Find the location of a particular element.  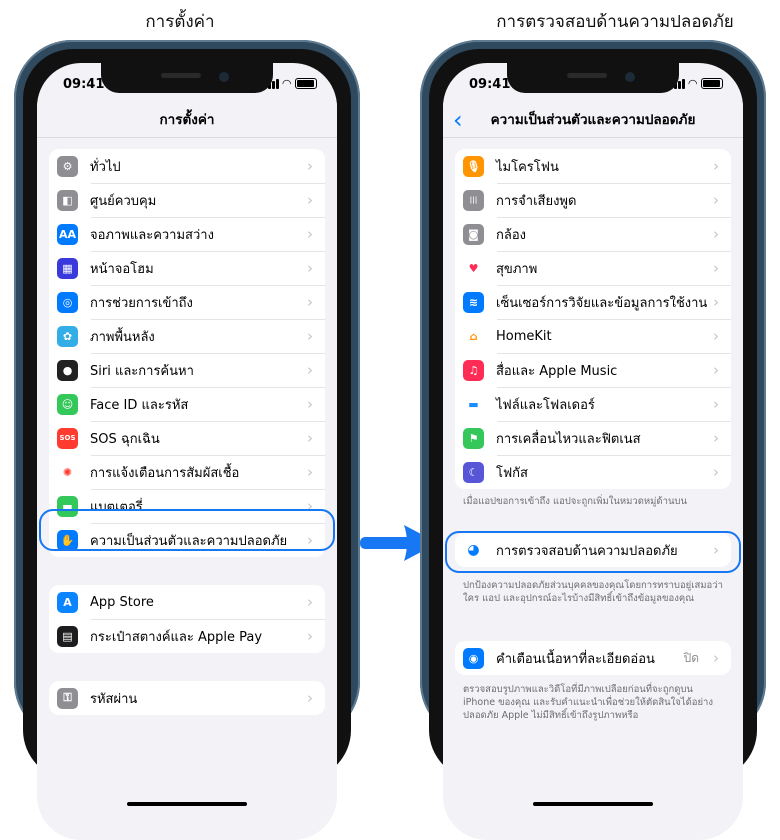

row-label: การจำเสียงพูด is located at coordinates (536, 201).